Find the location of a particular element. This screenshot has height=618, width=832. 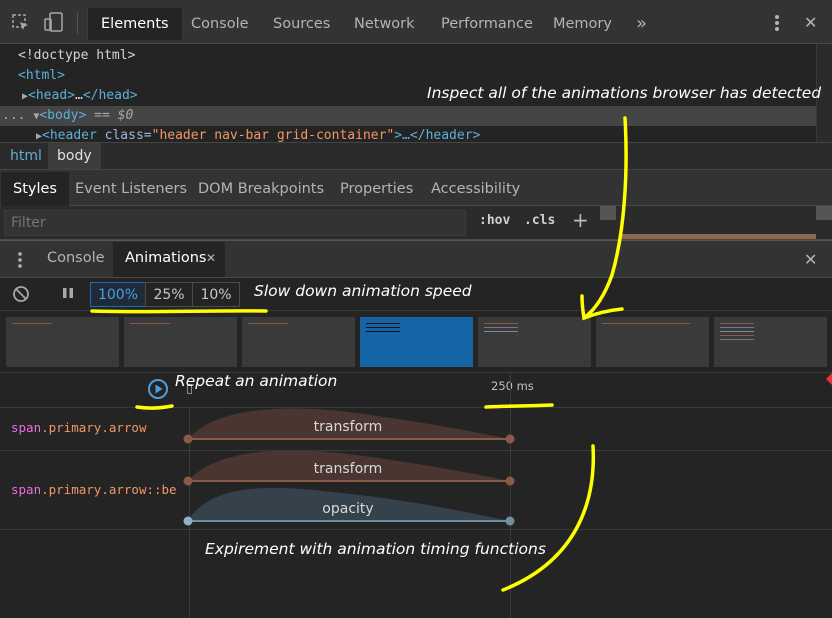

dom-line-head: ▶<head>…</head> is located at coordinates (80, 96).